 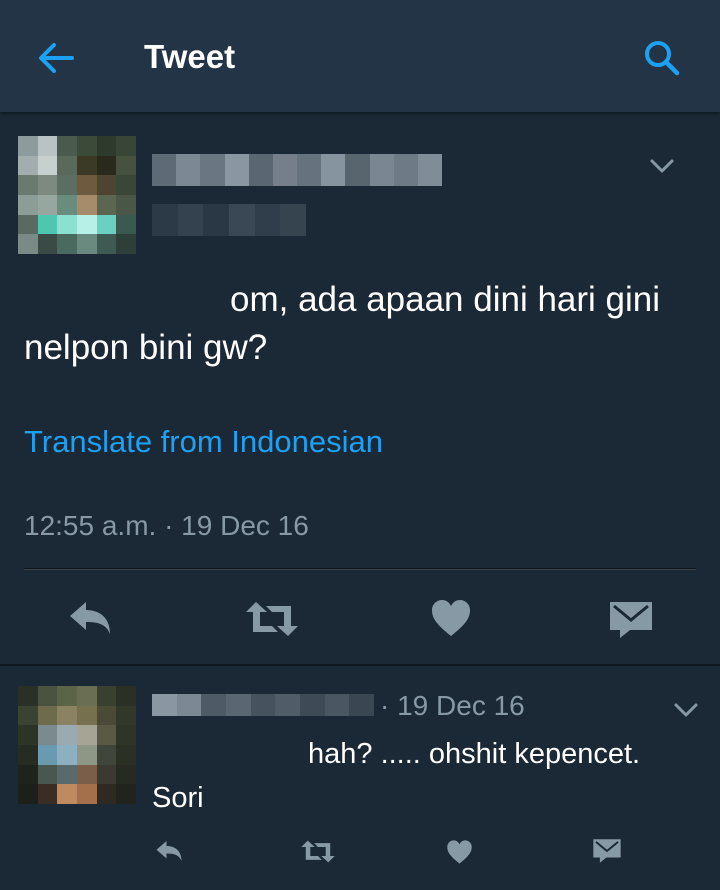 I want to click on reply-reply-button, so click(x=169, y=853).